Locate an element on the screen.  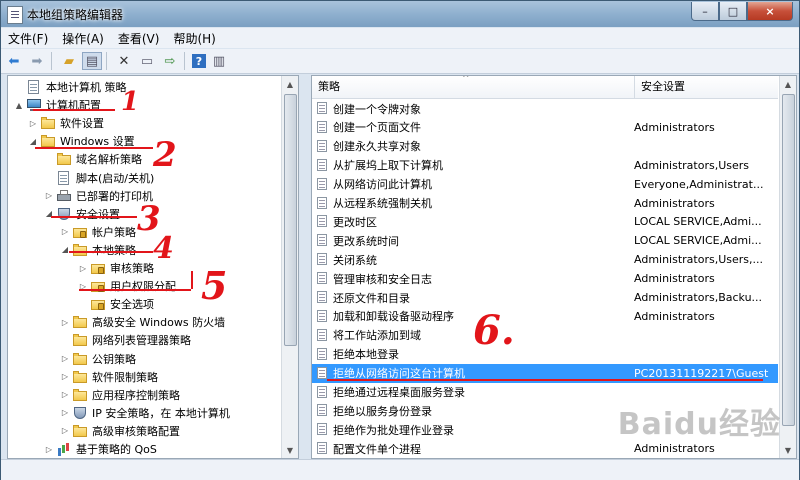
policy-name: 拒绝作为批处理作业登录 is located at coordinates (393, 430).